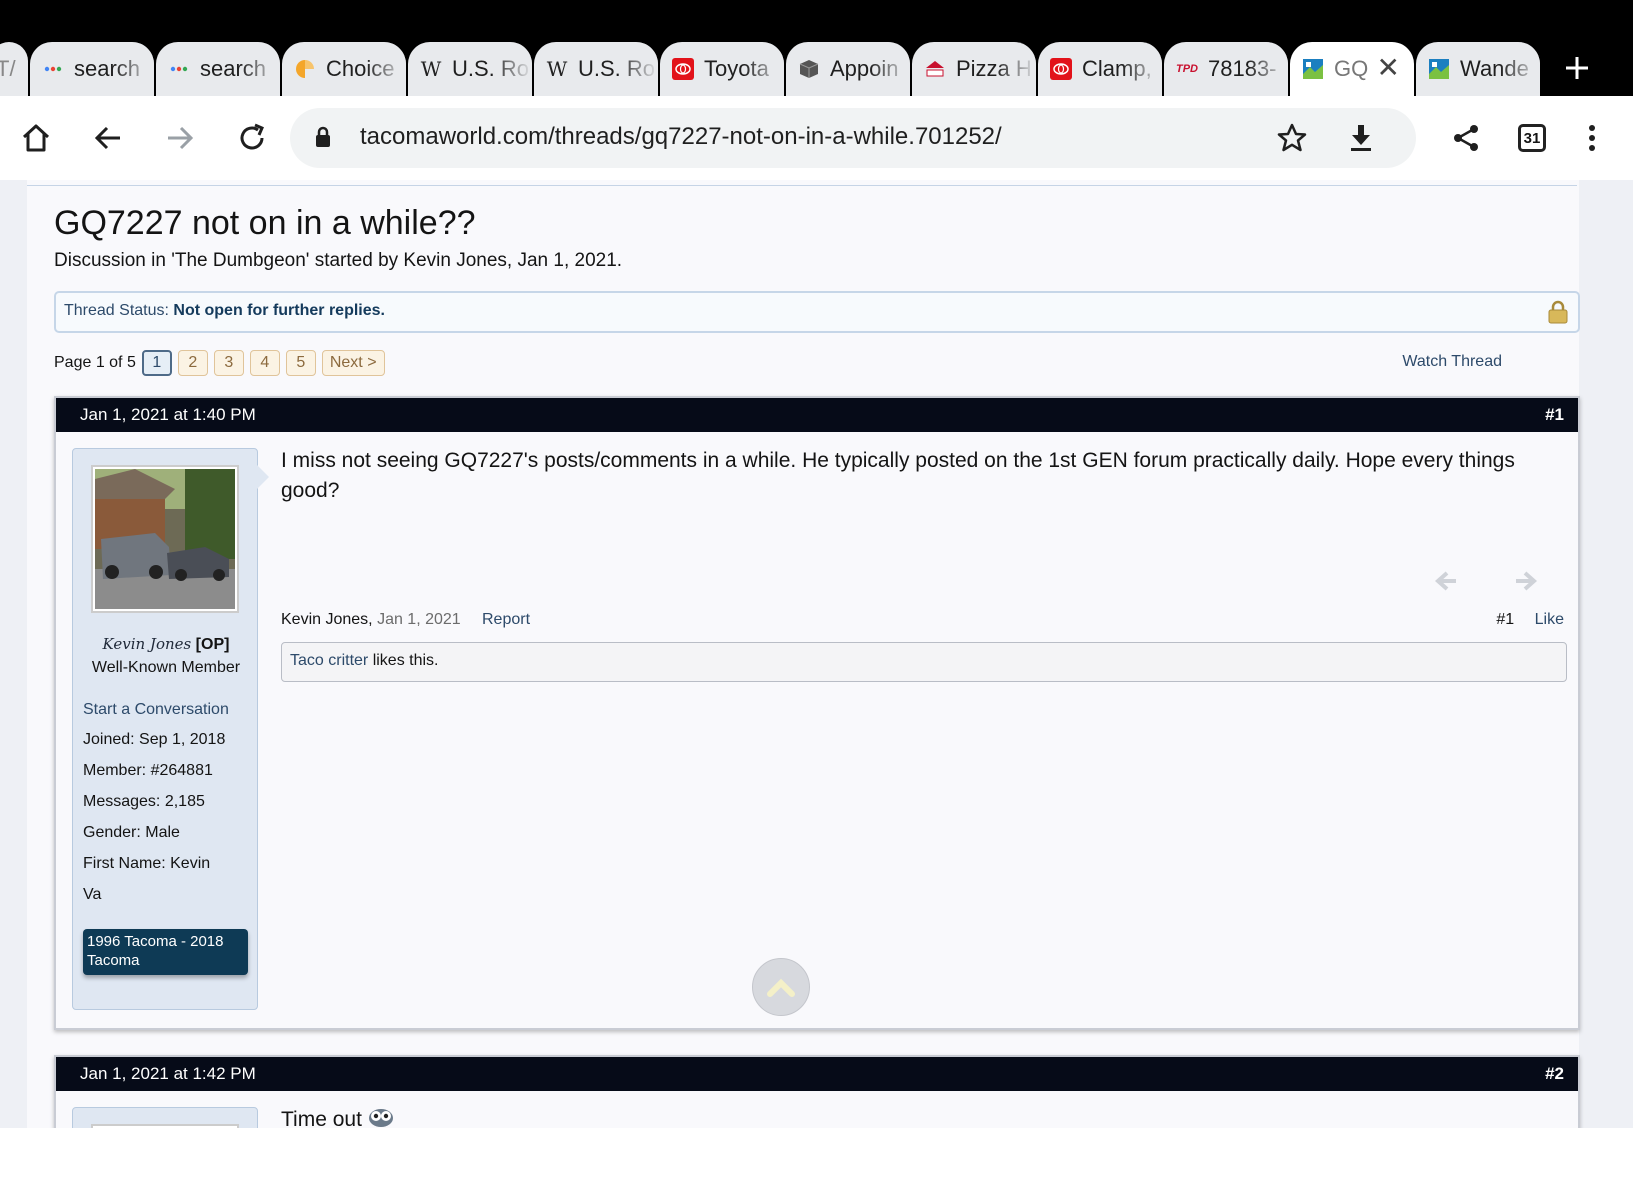 This screenshot has width=1633, height=1200. What do you see at coordinates (506, 620) in the screenshot?
I see `report-link: Report` at bounding box center [506, 620].